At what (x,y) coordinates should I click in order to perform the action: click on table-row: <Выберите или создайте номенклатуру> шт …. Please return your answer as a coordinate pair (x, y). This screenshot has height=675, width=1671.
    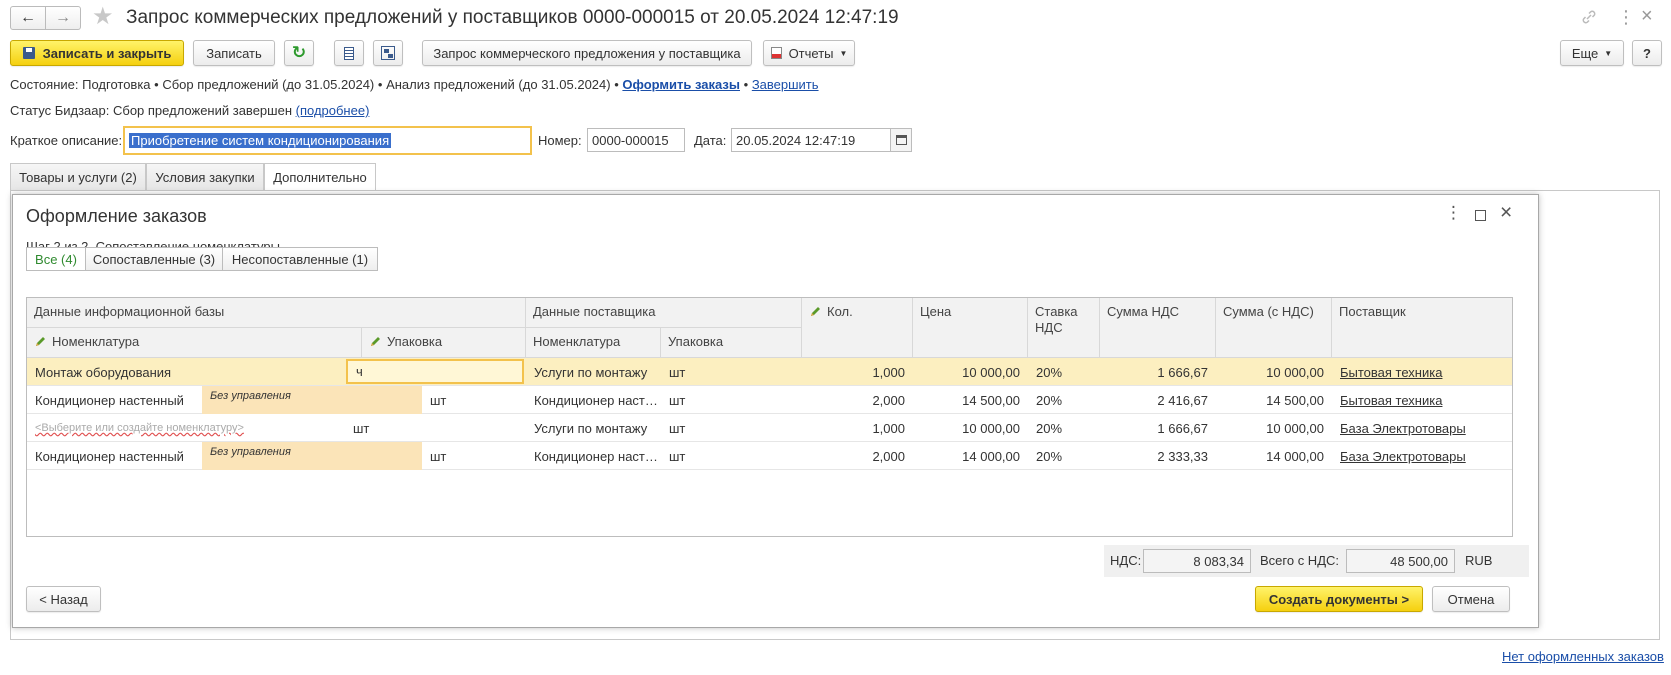
    Looking at the image, I should click on (769, 428).